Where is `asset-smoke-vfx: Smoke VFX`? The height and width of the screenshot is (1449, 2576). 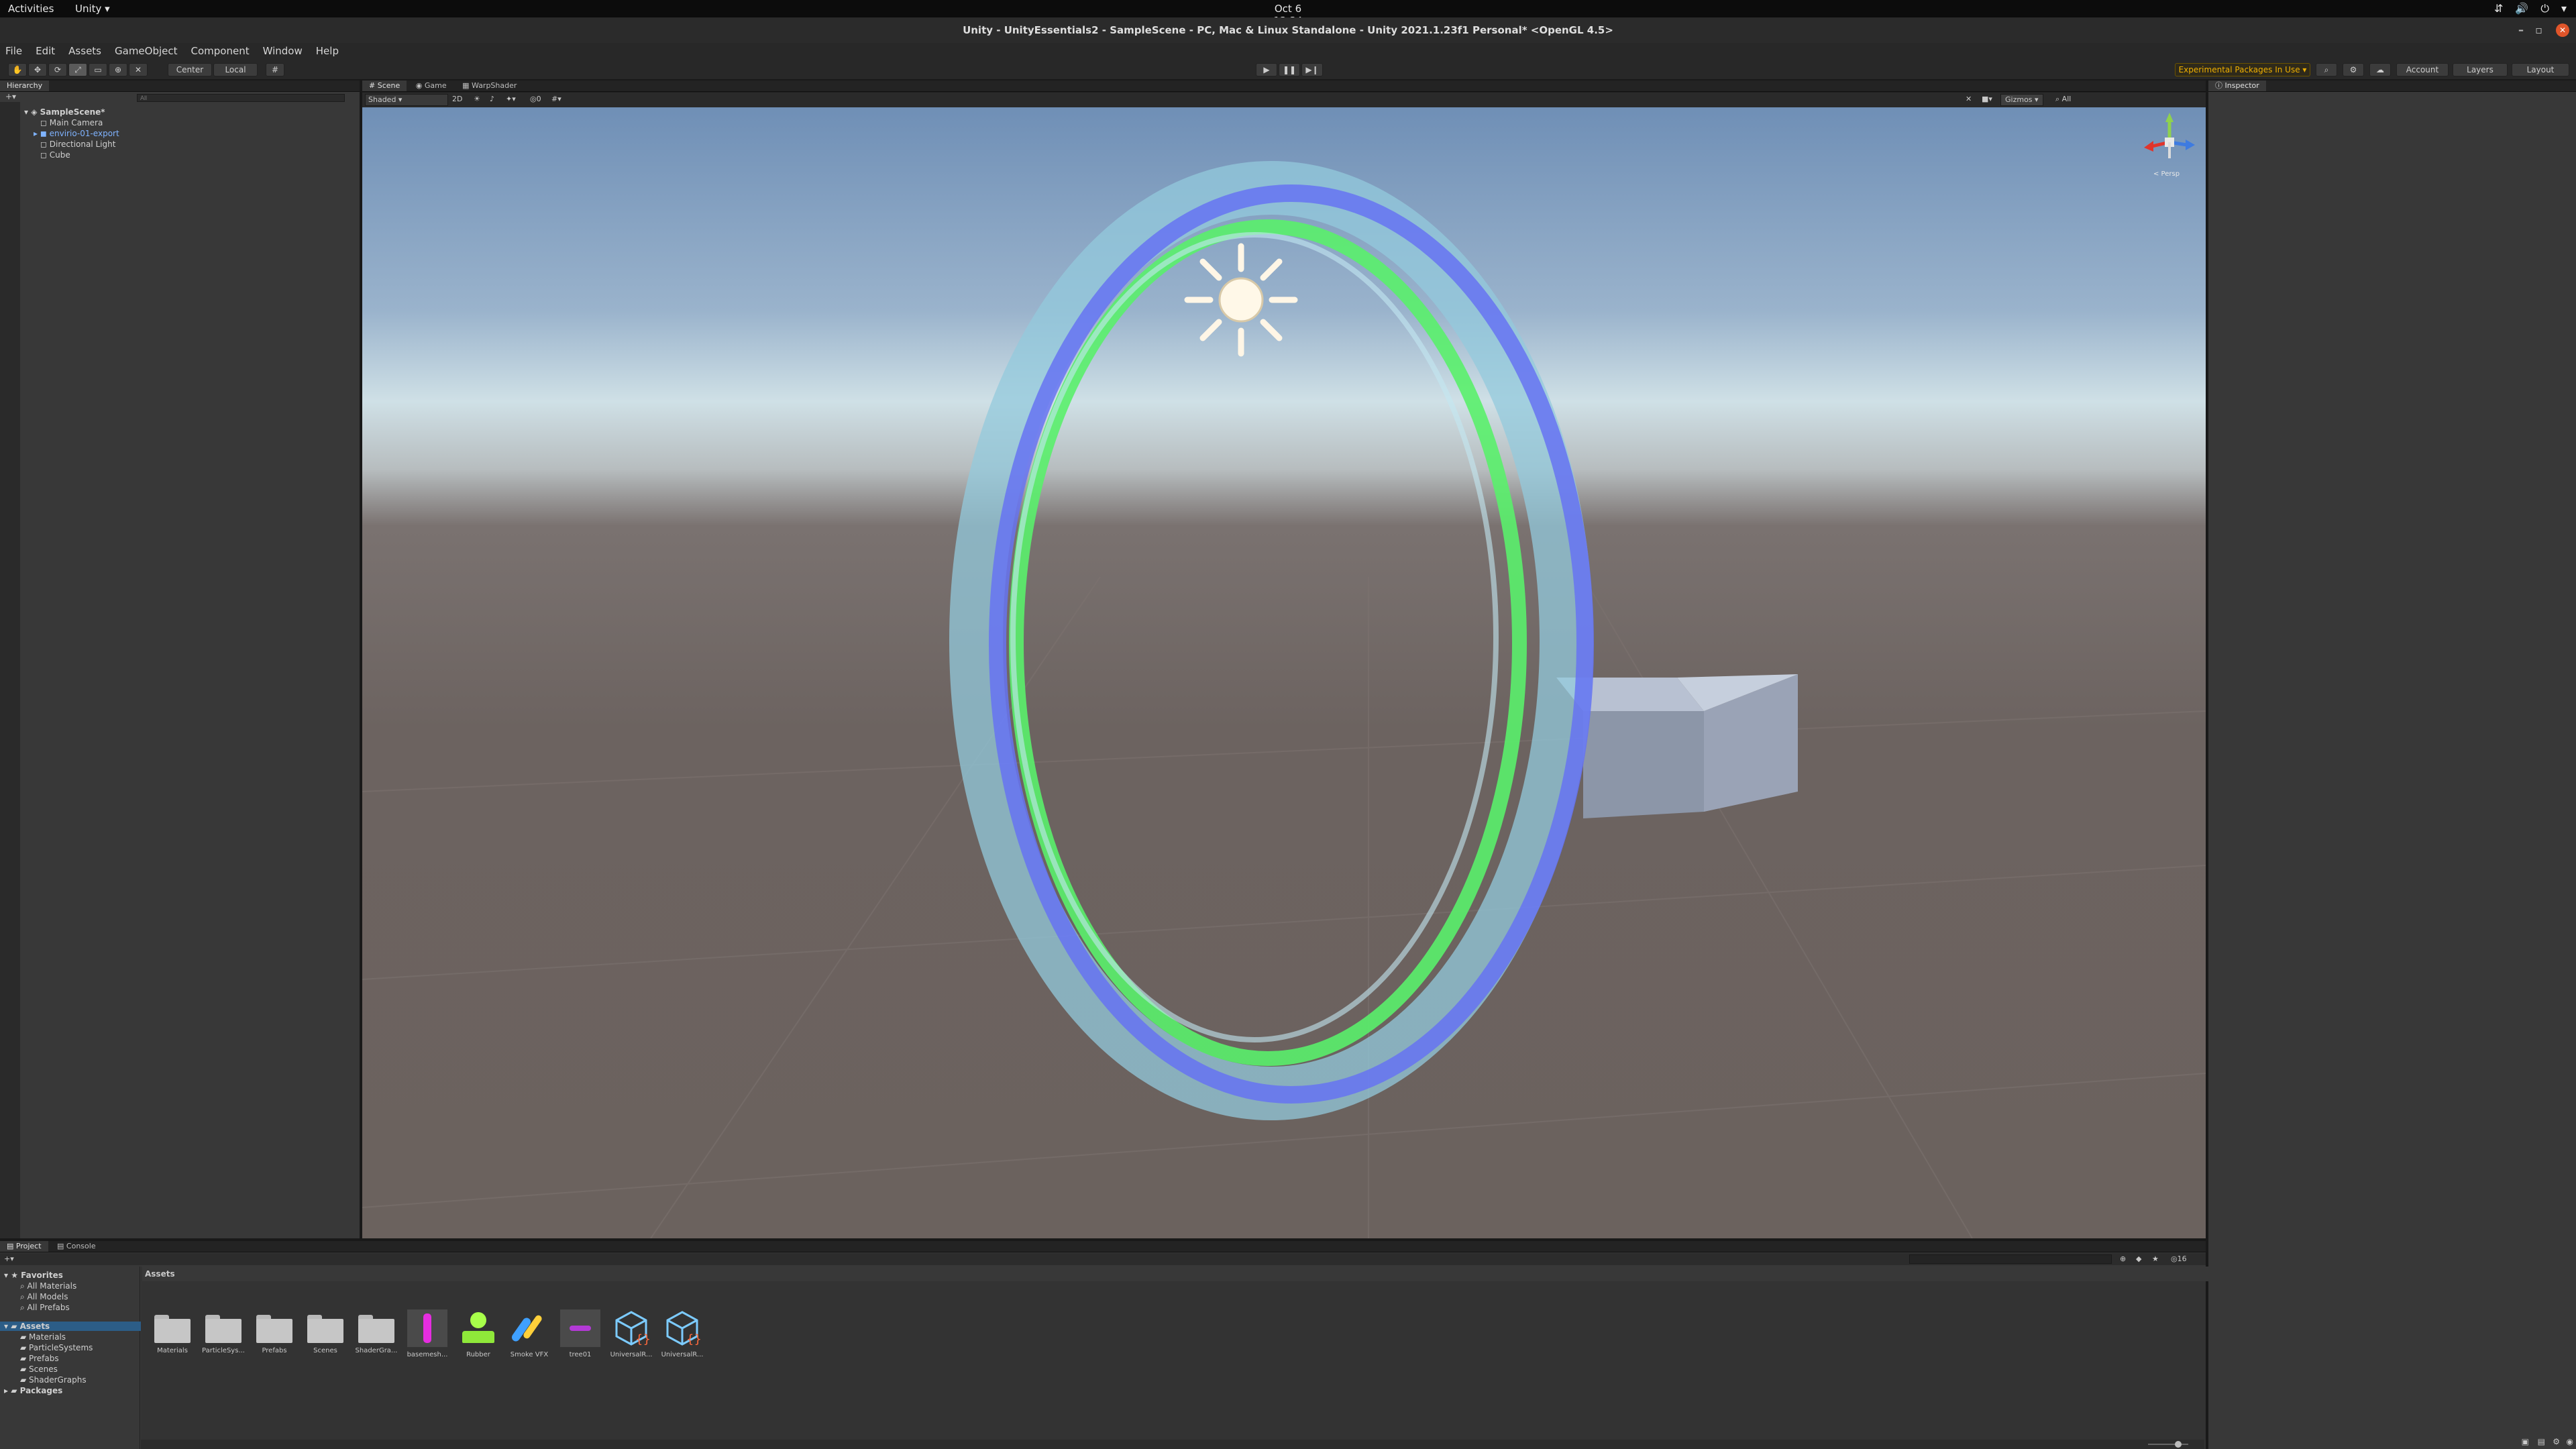
asset-smoke-vfx: Smoke VFX is located at coordinates (529, 1335).